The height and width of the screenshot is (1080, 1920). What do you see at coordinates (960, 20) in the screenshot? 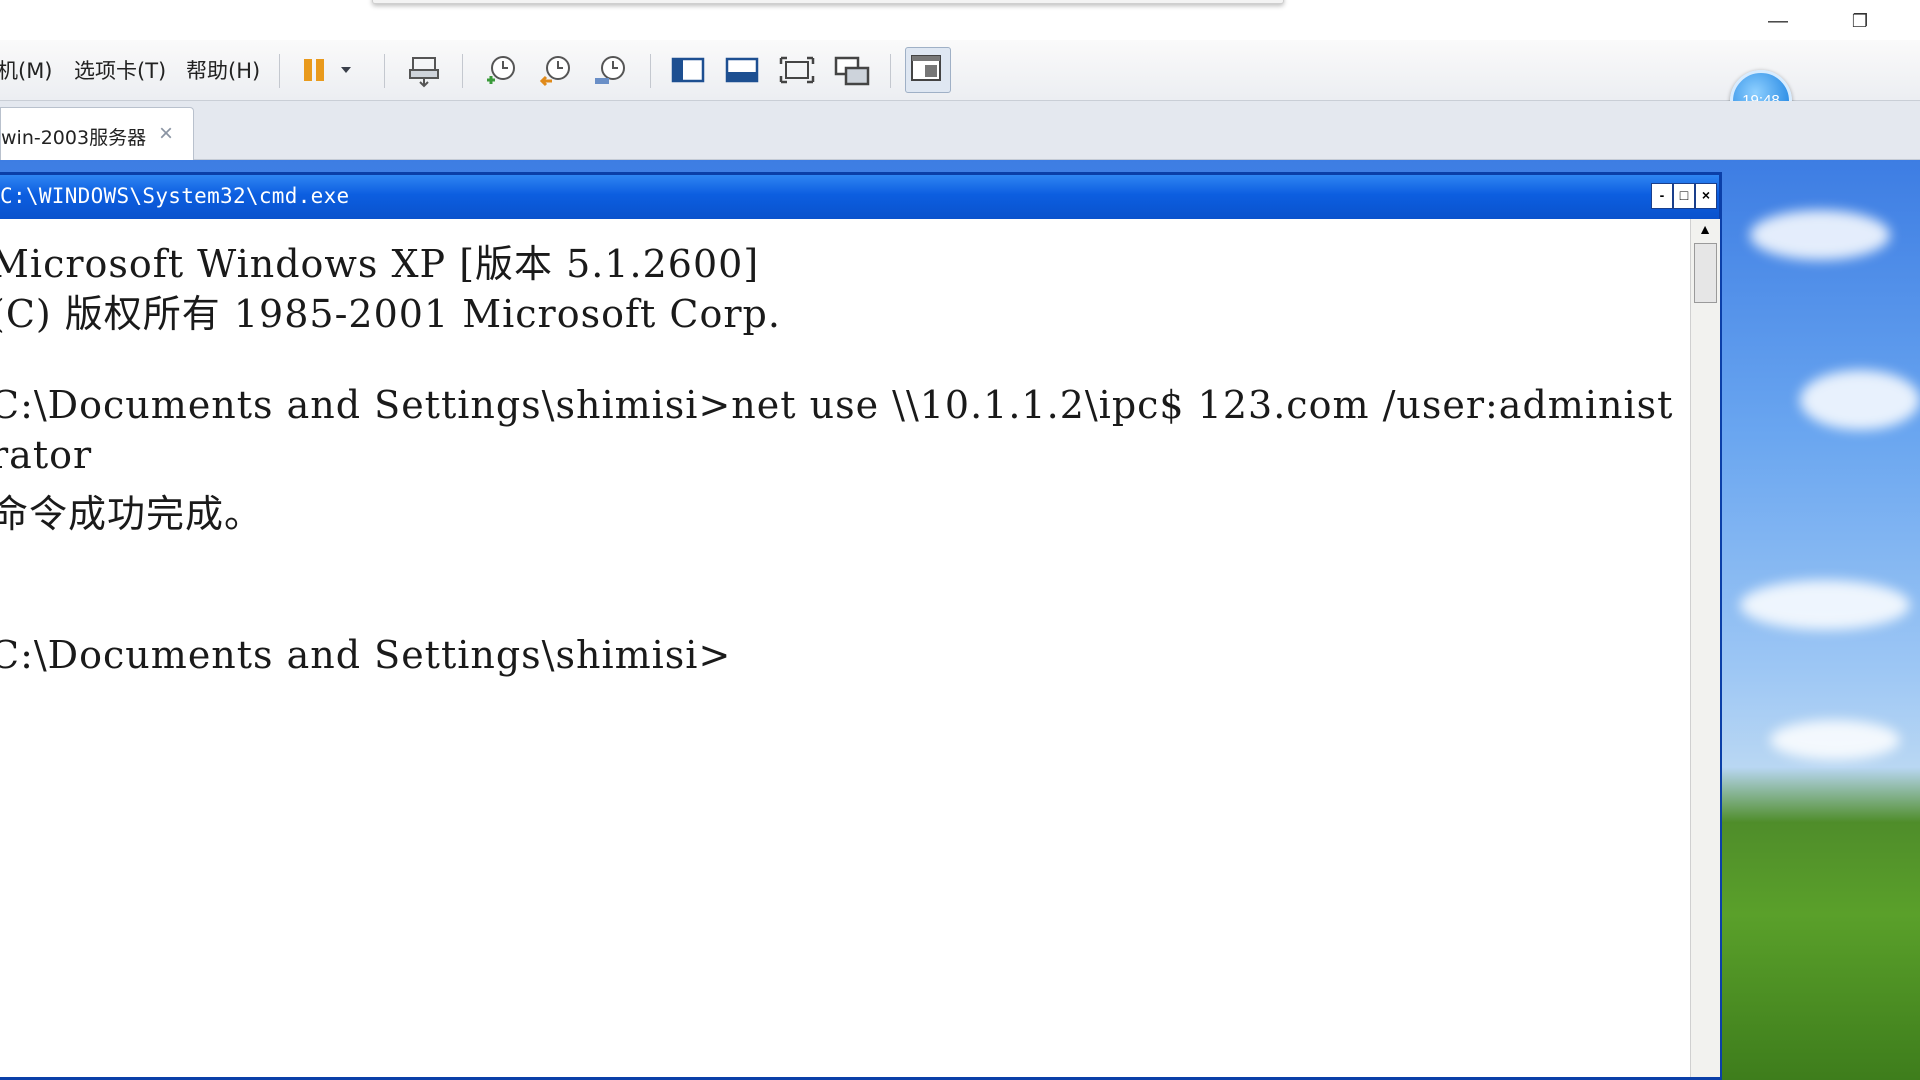
I see `host-titlebar: — ❐` at bounding box center [960, 20].